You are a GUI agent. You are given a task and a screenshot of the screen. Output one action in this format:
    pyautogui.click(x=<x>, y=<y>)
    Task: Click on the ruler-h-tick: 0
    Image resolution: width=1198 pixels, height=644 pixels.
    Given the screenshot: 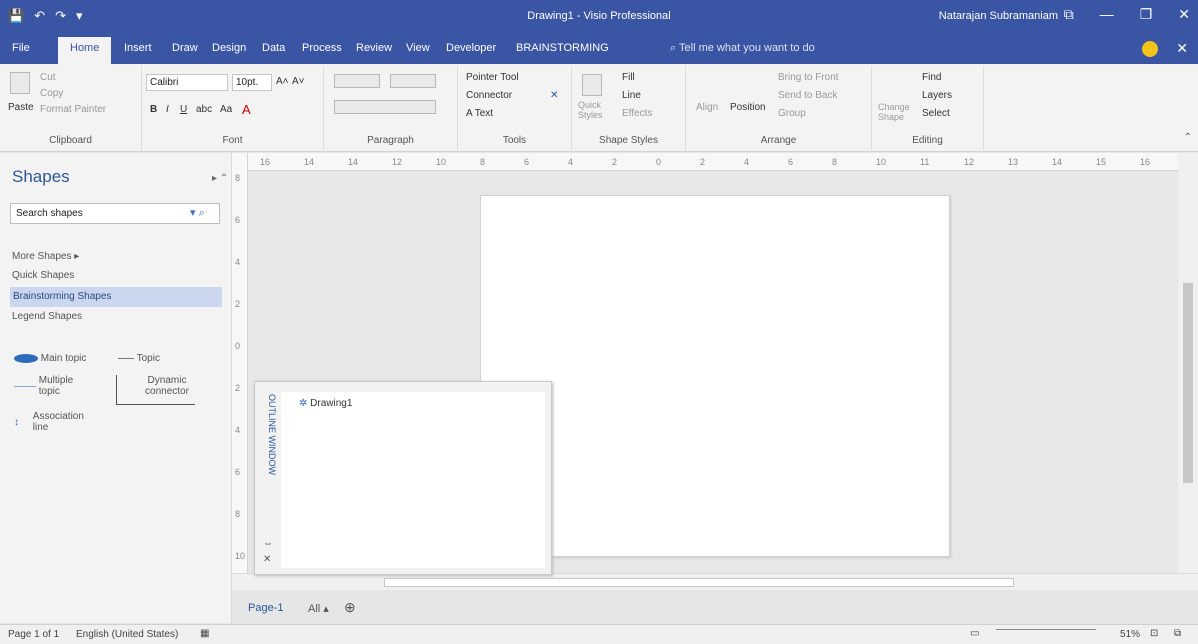 What is the action you would take?
    pyautogui.click(x=659, y=162)
    